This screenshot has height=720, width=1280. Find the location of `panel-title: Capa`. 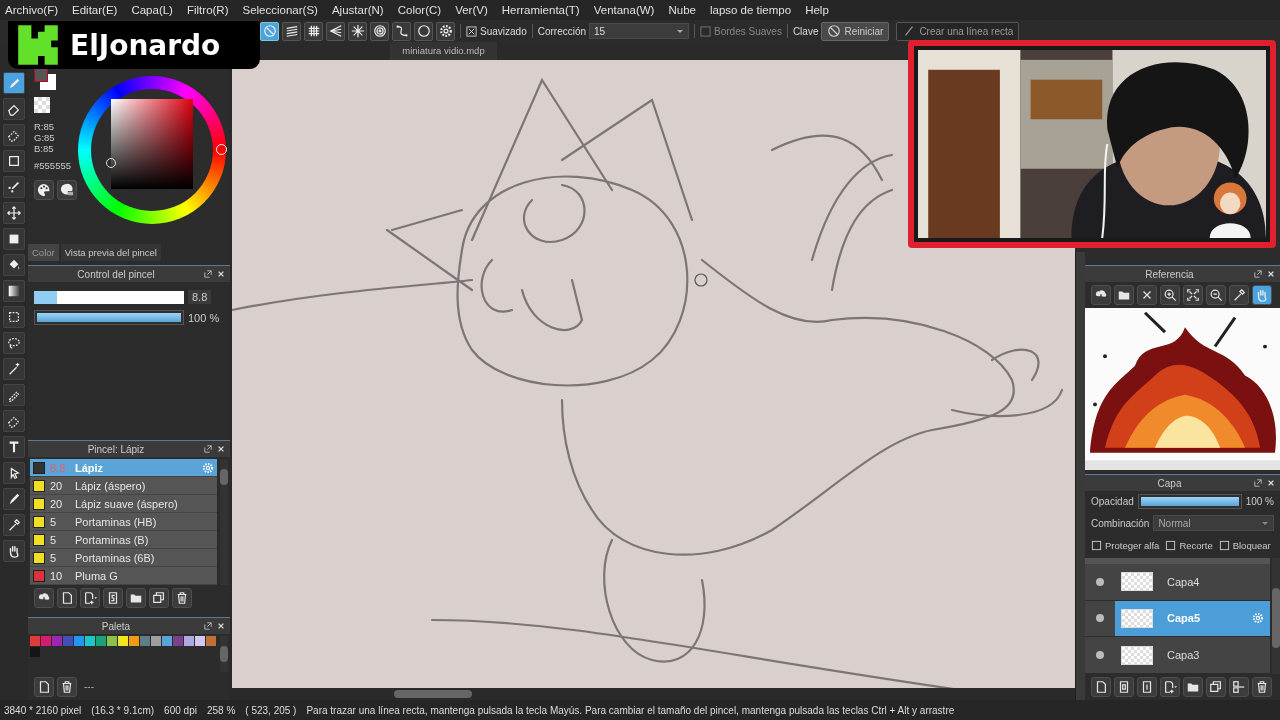

panel-title: Capa is located at coordinates (1169, 483).